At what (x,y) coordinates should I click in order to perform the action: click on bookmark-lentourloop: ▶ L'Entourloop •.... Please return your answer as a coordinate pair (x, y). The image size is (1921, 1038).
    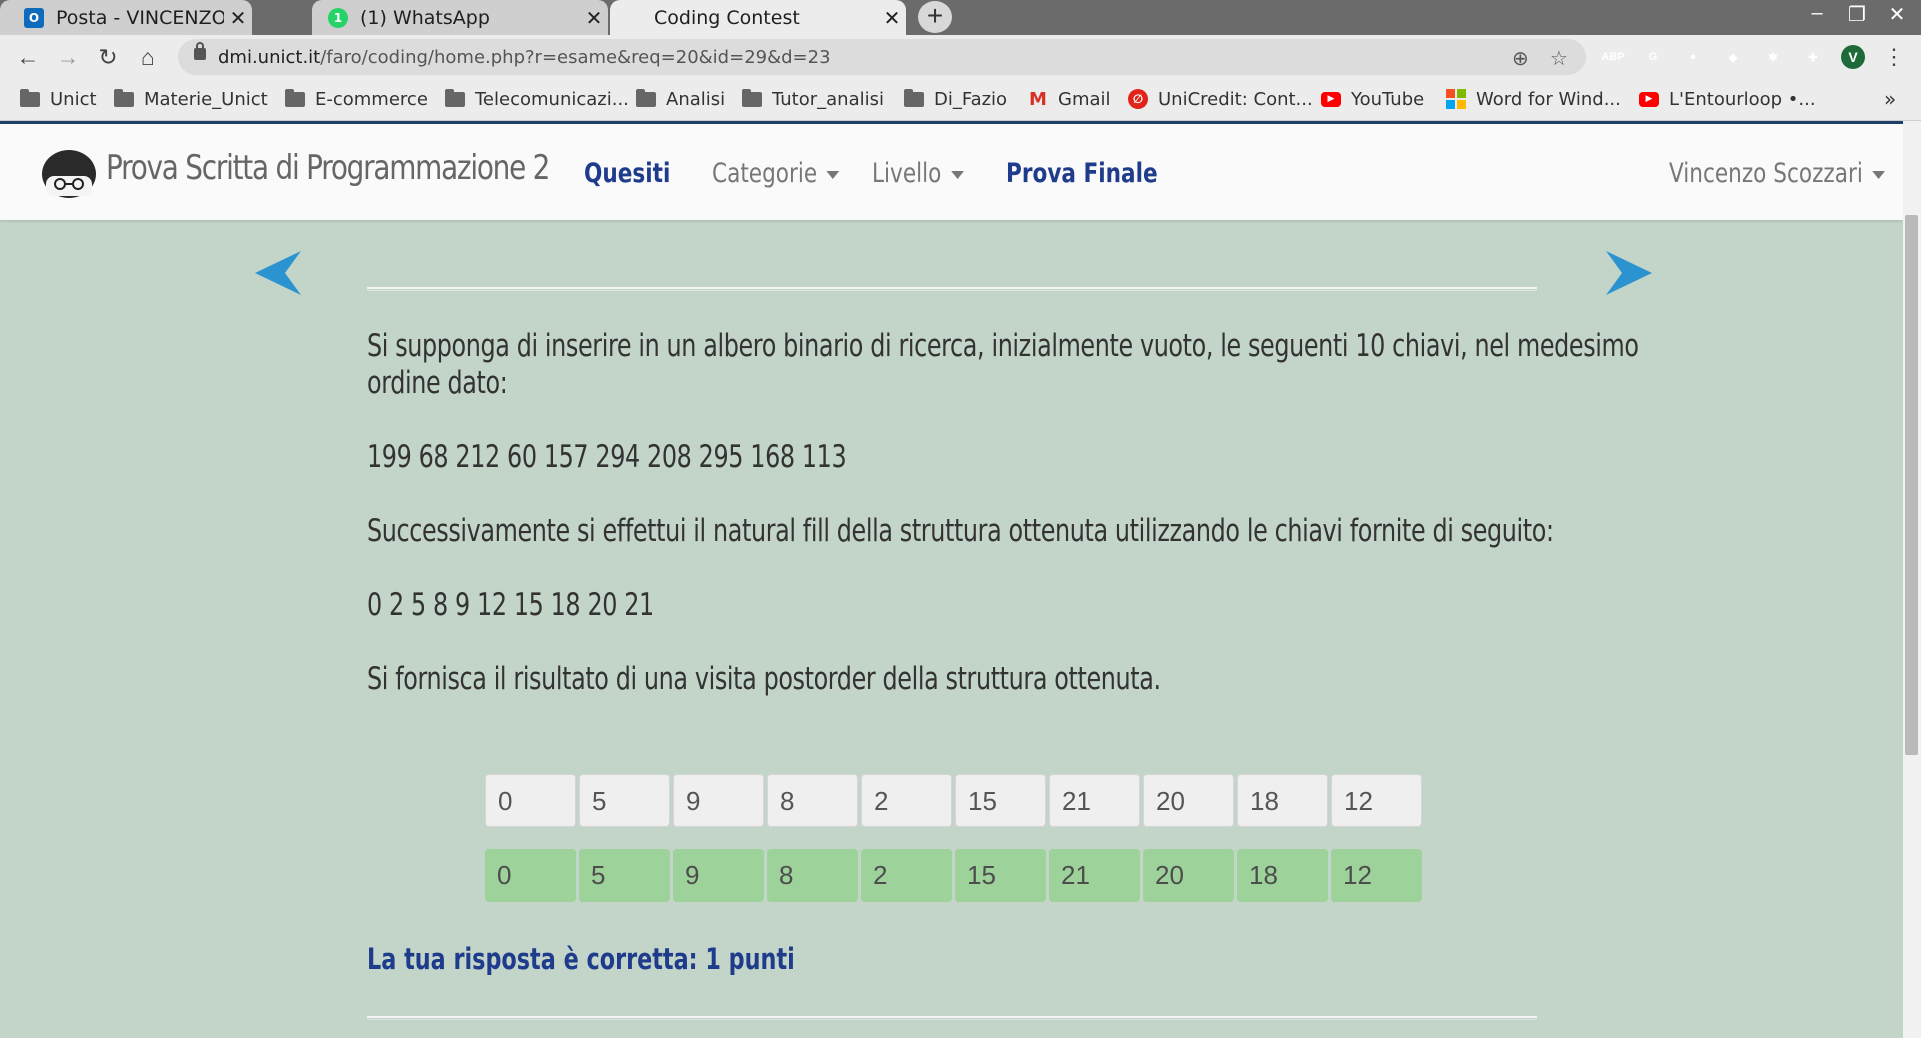
    Looking at the image, I should click on (1727, 99).